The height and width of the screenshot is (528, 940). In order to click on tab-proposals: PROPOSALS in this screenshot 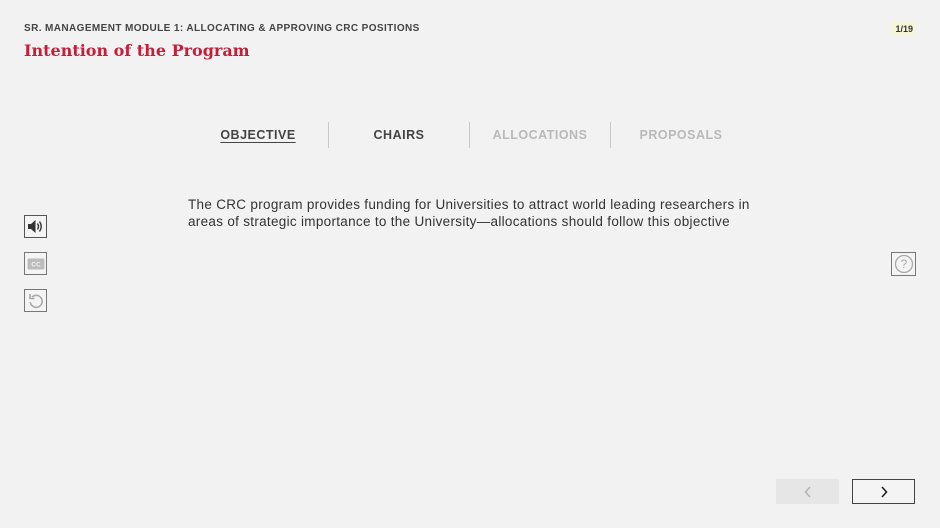, I will do `click(681, 135)`.